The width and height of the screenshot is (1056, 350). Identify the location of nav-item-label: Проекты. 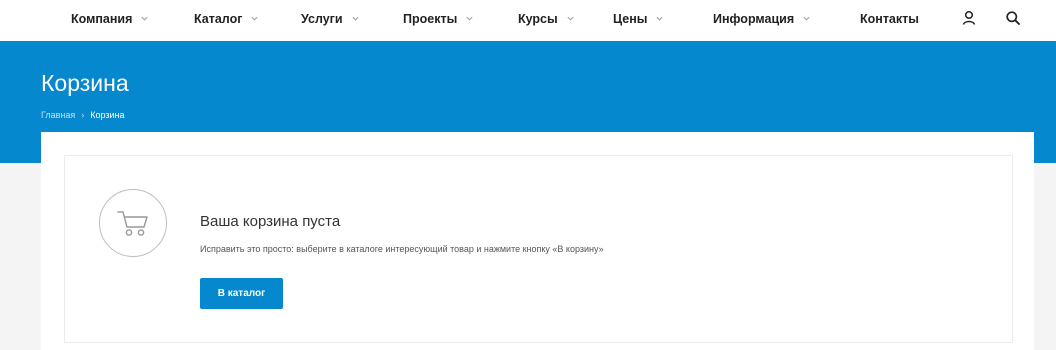
(430, 18).